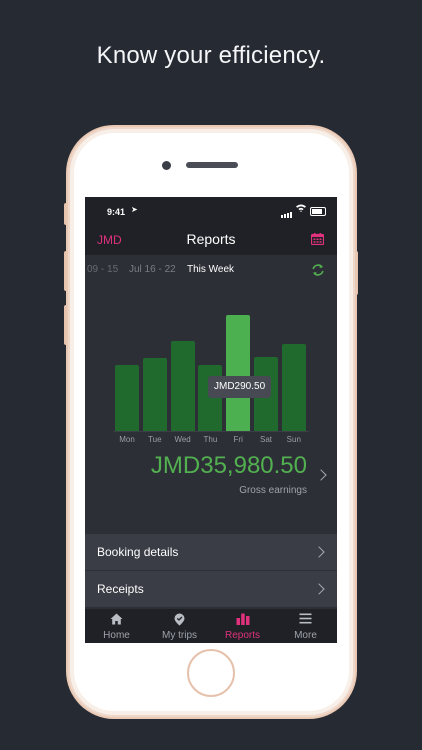 The width and height of the screenshot is (422, 750). I want to click on day-label: Mon, so click(127, 439).